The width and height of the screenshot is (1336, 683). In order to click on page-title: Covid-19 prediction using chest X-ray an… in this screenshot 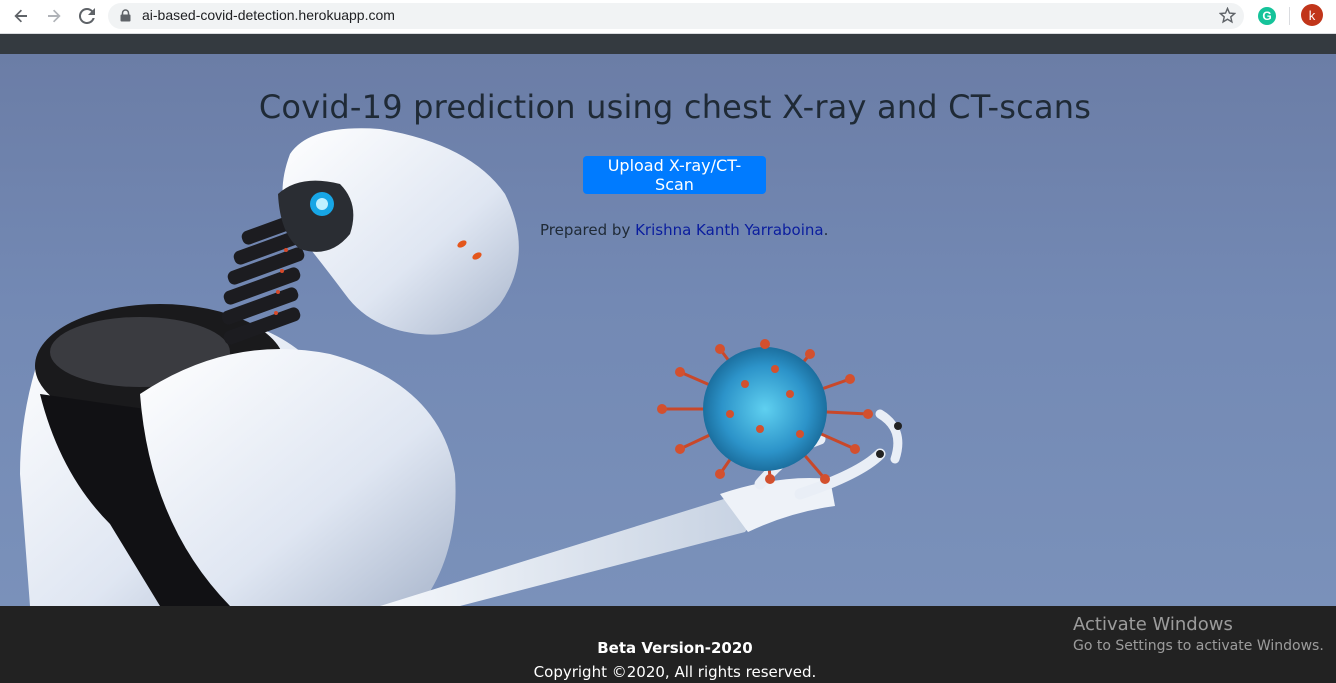, I will do `click(675, 107)`.